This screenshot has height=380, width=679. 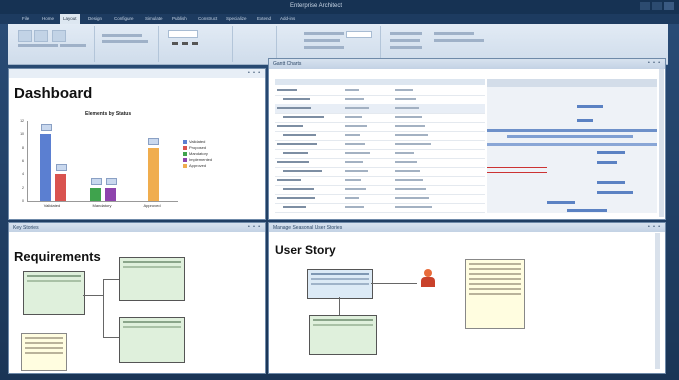 What do you see at coordinates (60, 187) in the screenshot?
I see `bar-proposed` at bounding box center [60, 187].